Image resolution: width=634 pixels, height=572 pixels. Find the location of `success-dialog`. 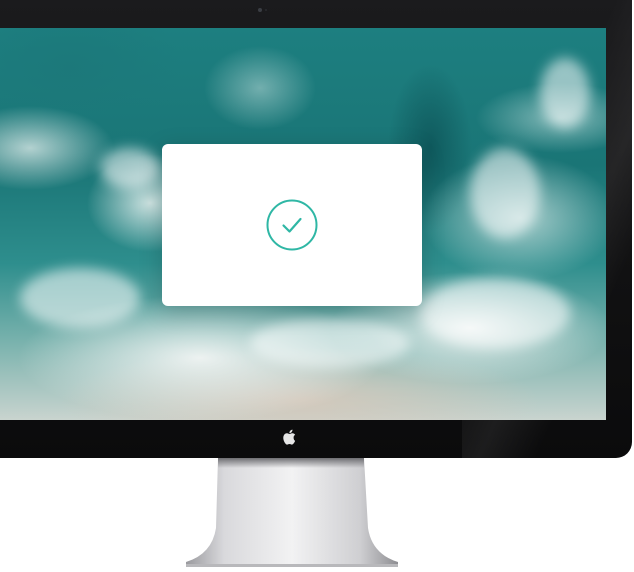

success-dialog is located at coordinates (292, 225).